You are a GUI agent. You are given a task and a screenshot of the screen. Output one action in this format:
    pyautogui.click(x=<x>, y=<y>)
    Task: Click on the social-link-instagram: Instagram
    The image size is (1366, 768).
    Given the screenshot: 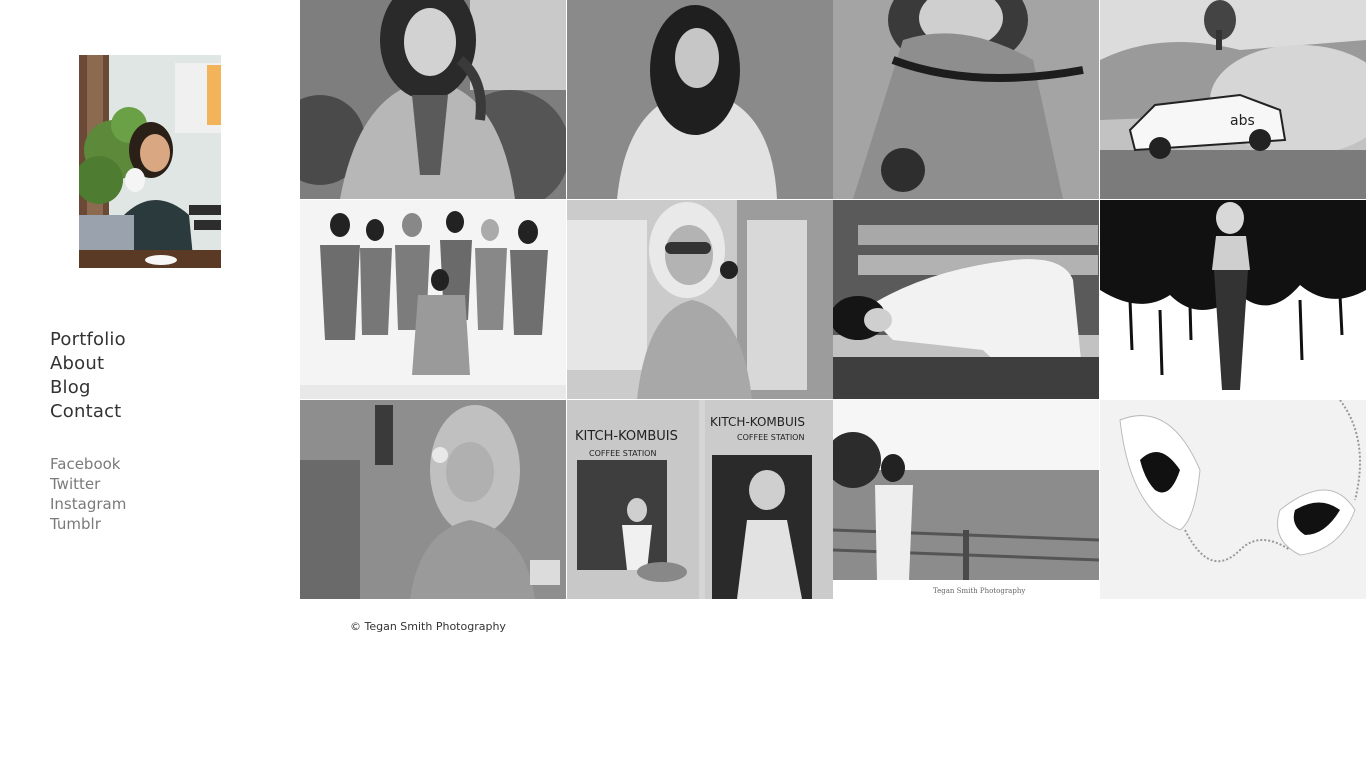 What is the action you would take?
    pyautogui.click(x=88, y=504)
    